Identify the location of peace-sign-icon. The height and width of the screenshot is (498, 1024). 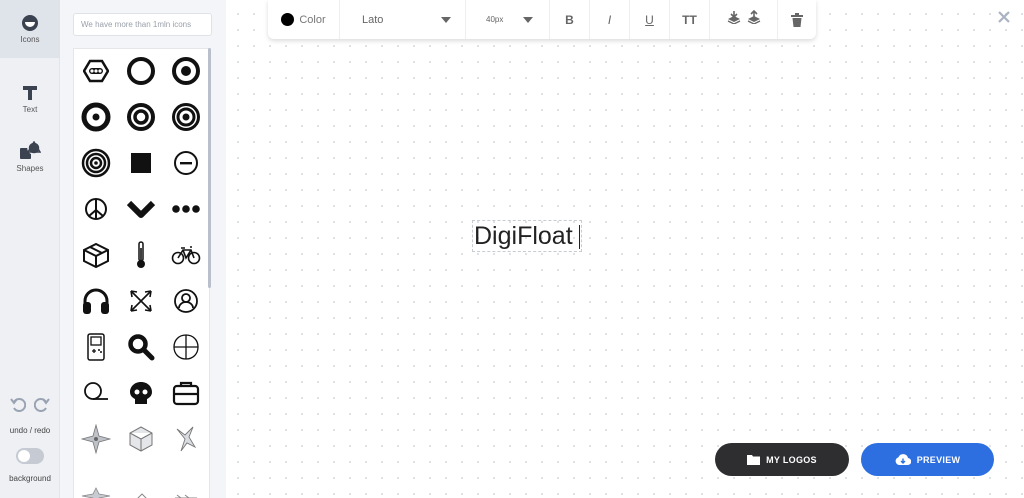
(96, 209).